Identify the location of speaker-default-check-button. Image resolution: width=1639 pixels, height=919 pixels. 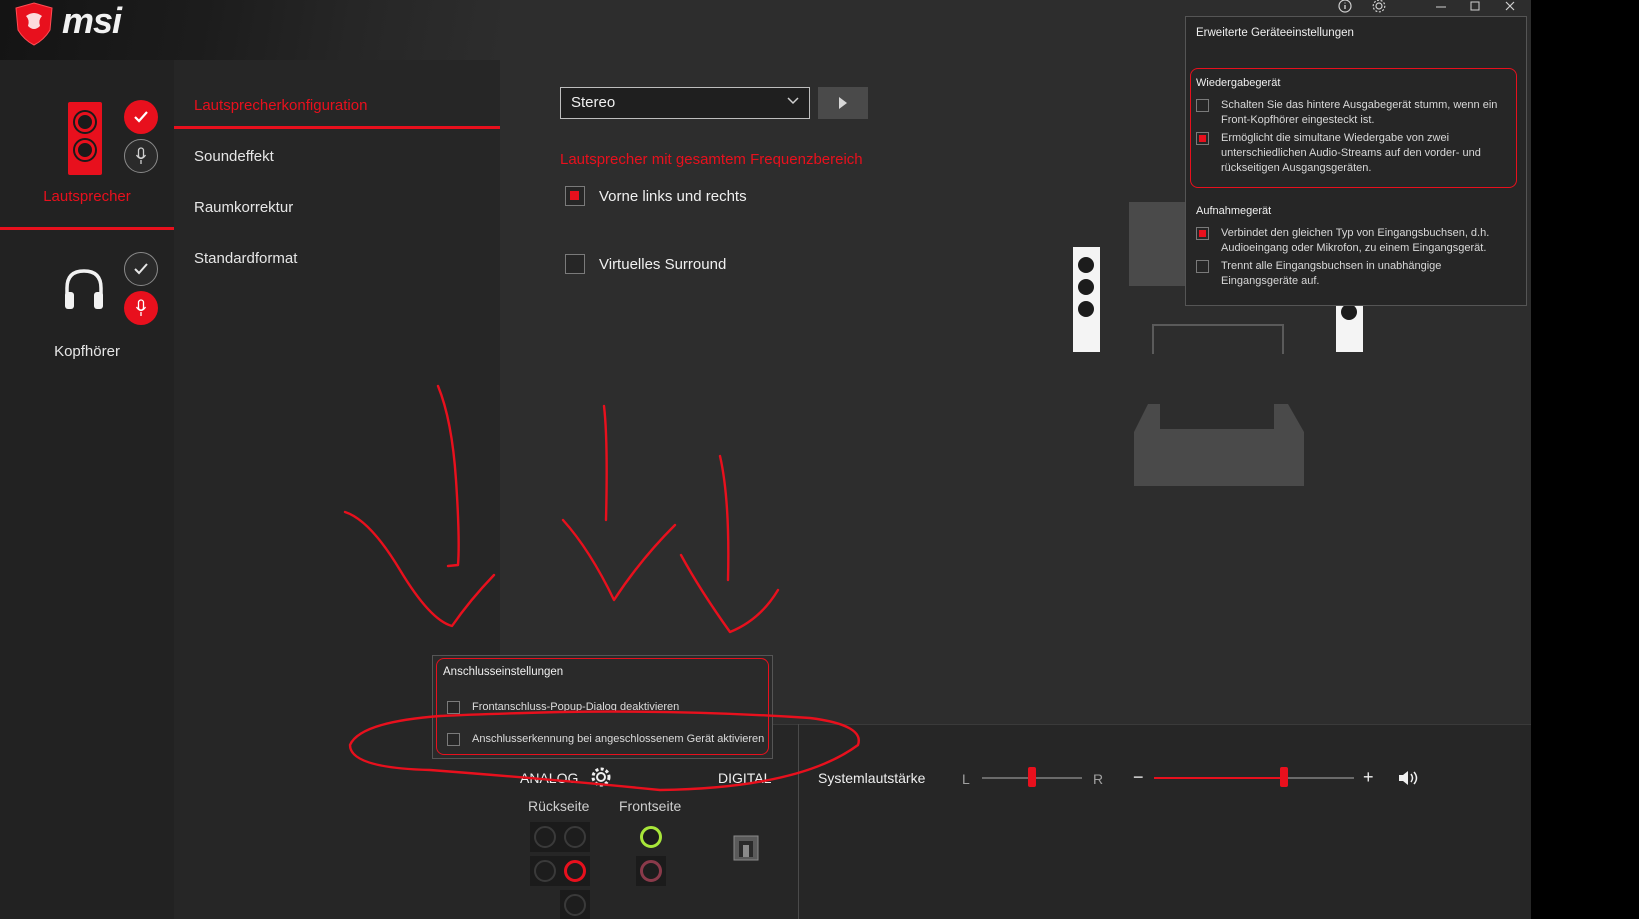
(141, 117).